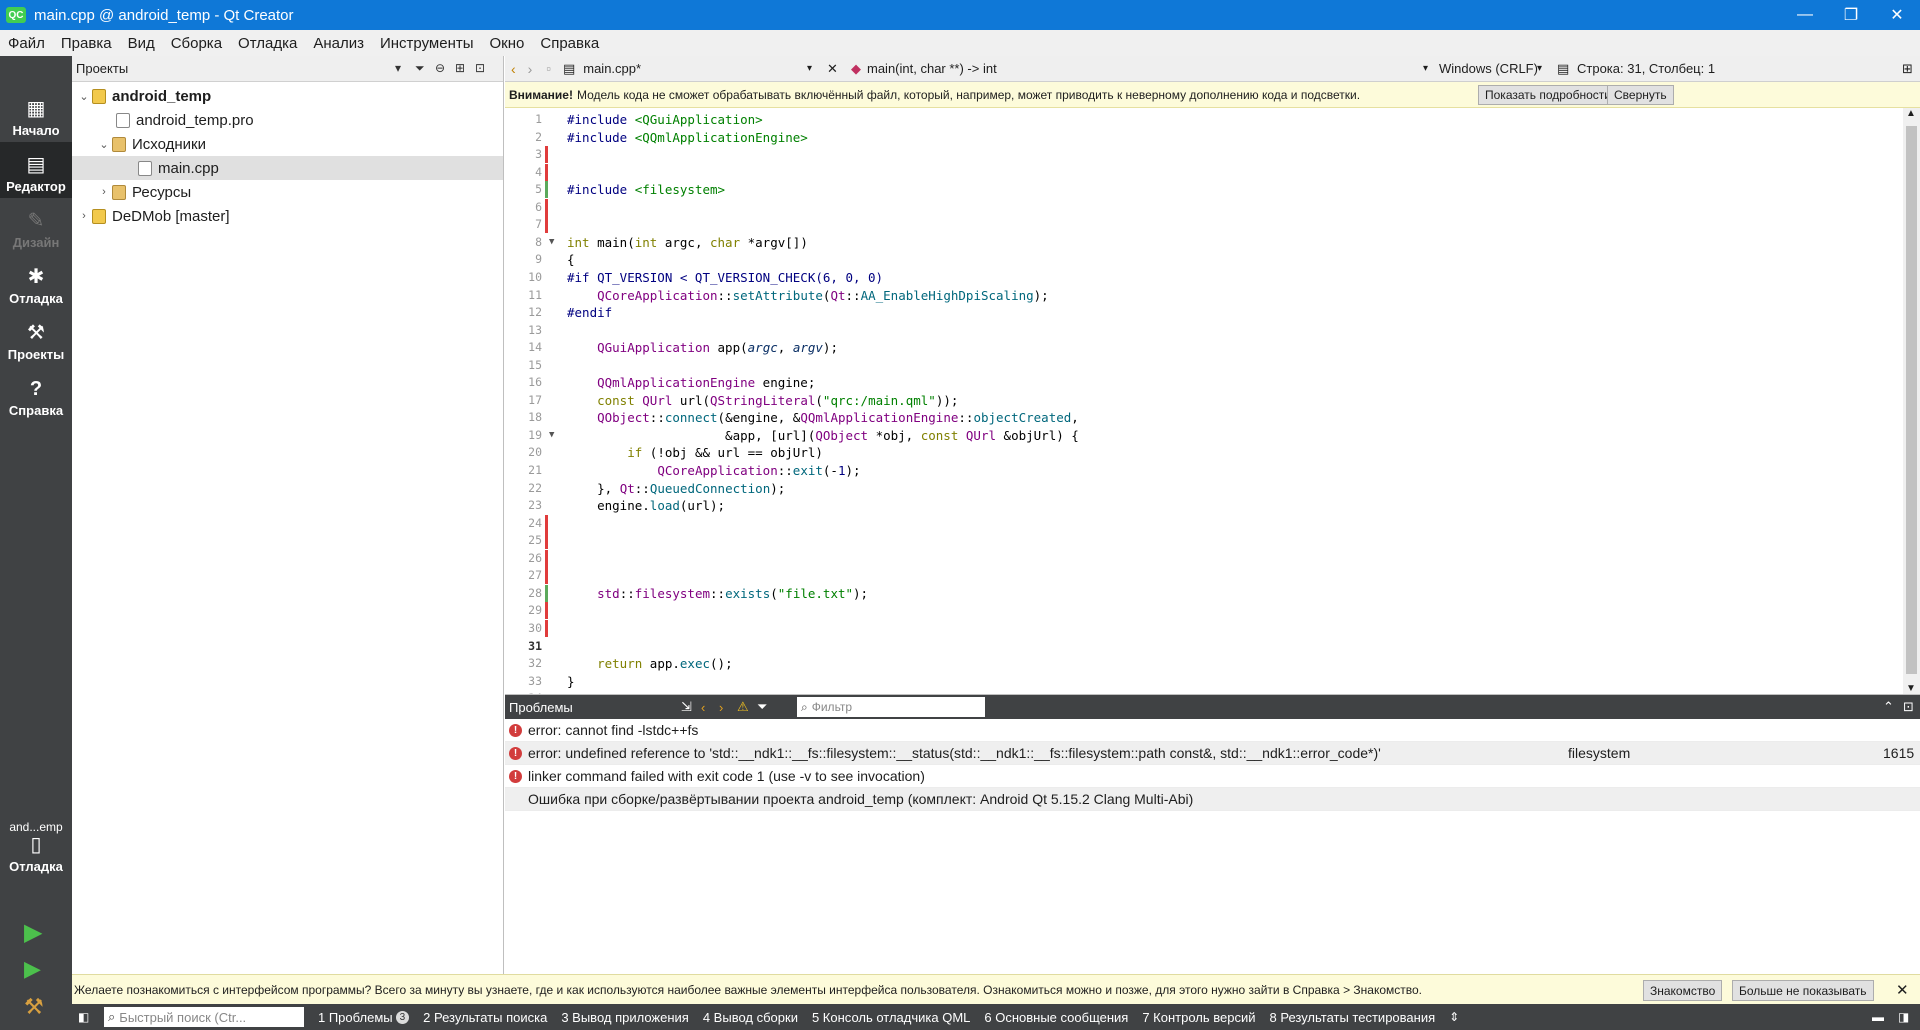 The height and width of the screenshot is (1030, 1920). I want to click on line-number: 11, so click(523, 295).